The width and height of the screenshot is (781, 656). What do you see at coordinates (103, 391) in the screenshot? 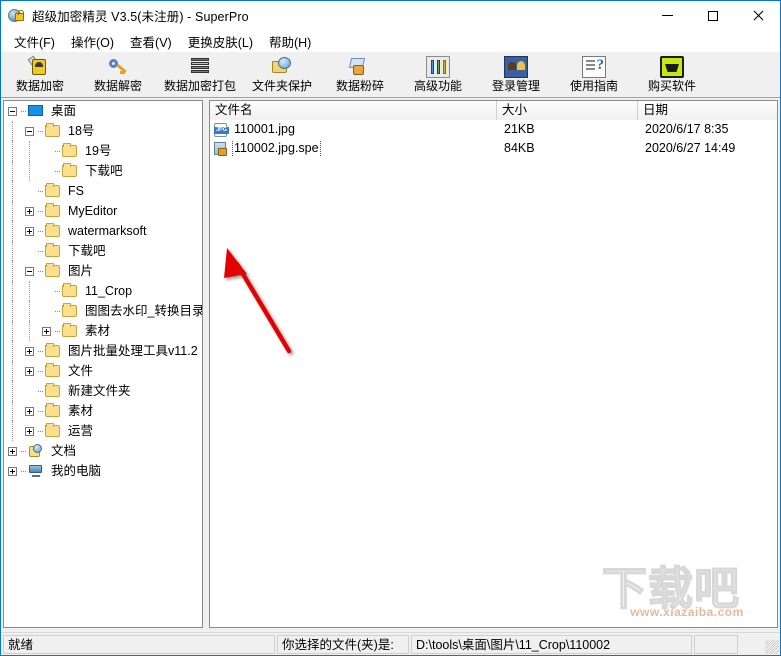
I see `tree-item-14: 新建文件夹` at bounding box center [103, 391].